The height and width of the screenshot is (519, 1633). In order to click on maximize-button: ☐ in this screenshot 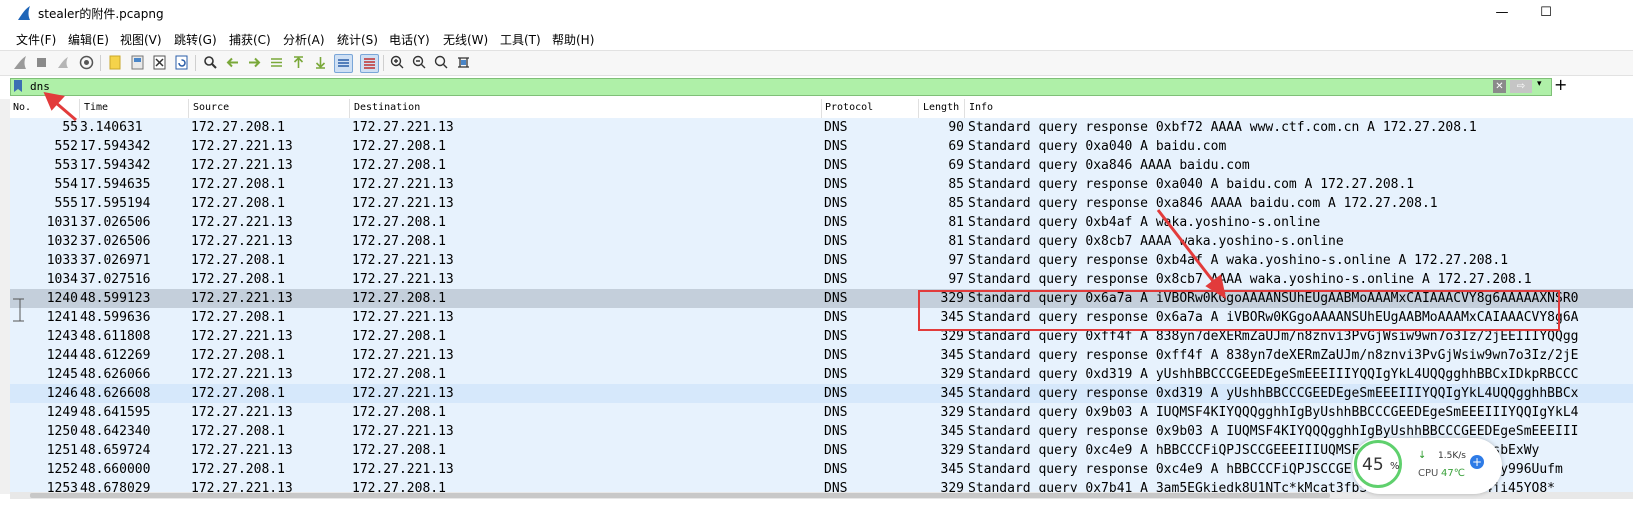, I will do `click(1546, 13)`.